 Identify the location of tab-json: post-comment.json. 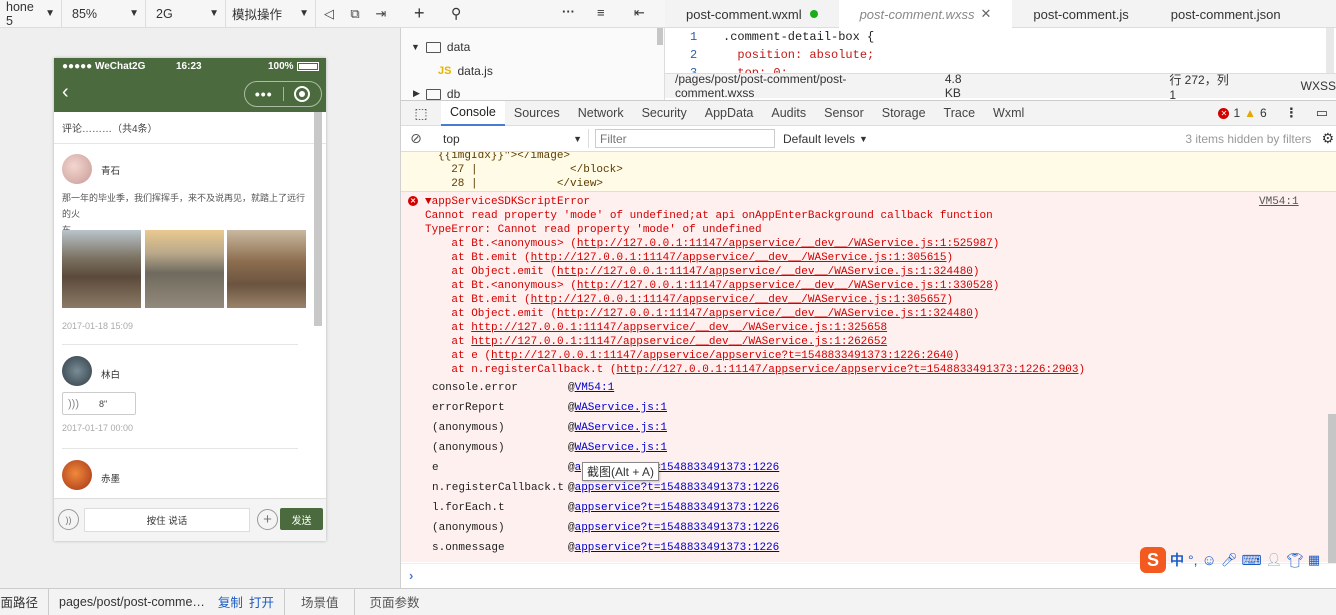
(1226, 14).